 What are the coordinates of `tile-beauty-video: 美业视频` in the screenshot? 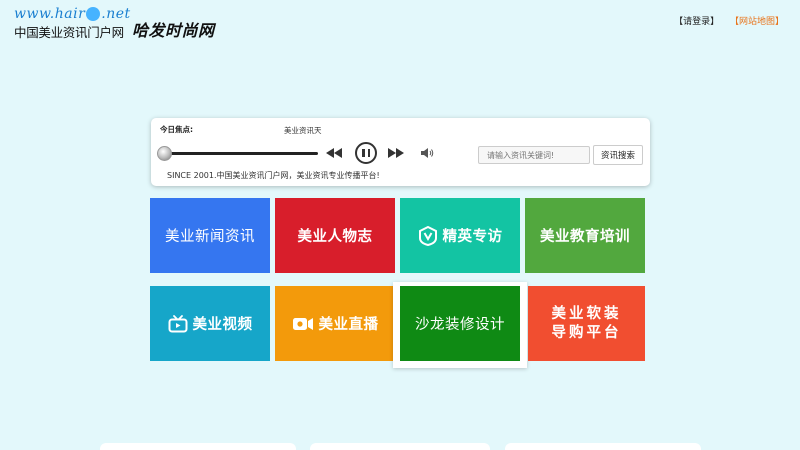 It's located at (210, 323).